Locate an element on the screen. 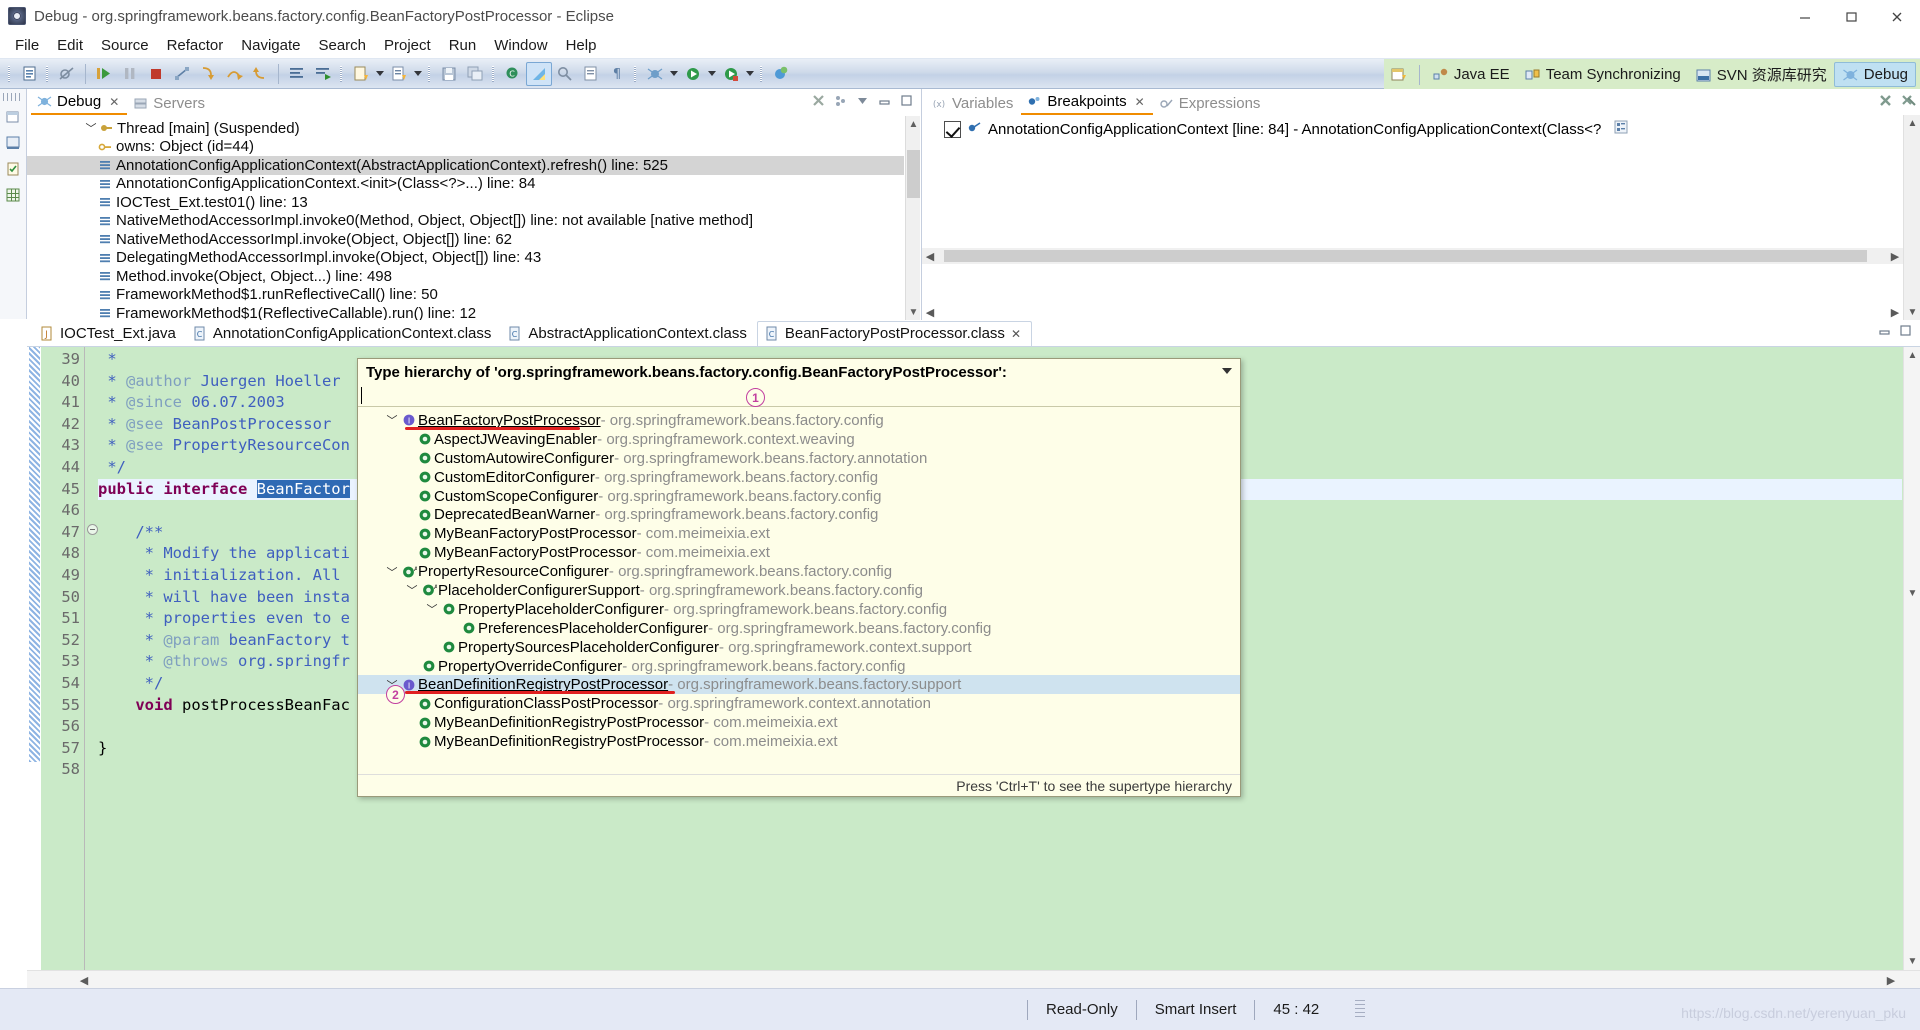 The height and width of the screenshot is (1030, 1920). perspective-svn: SVN 资源库研究 is located at coordinates (1761, 74).